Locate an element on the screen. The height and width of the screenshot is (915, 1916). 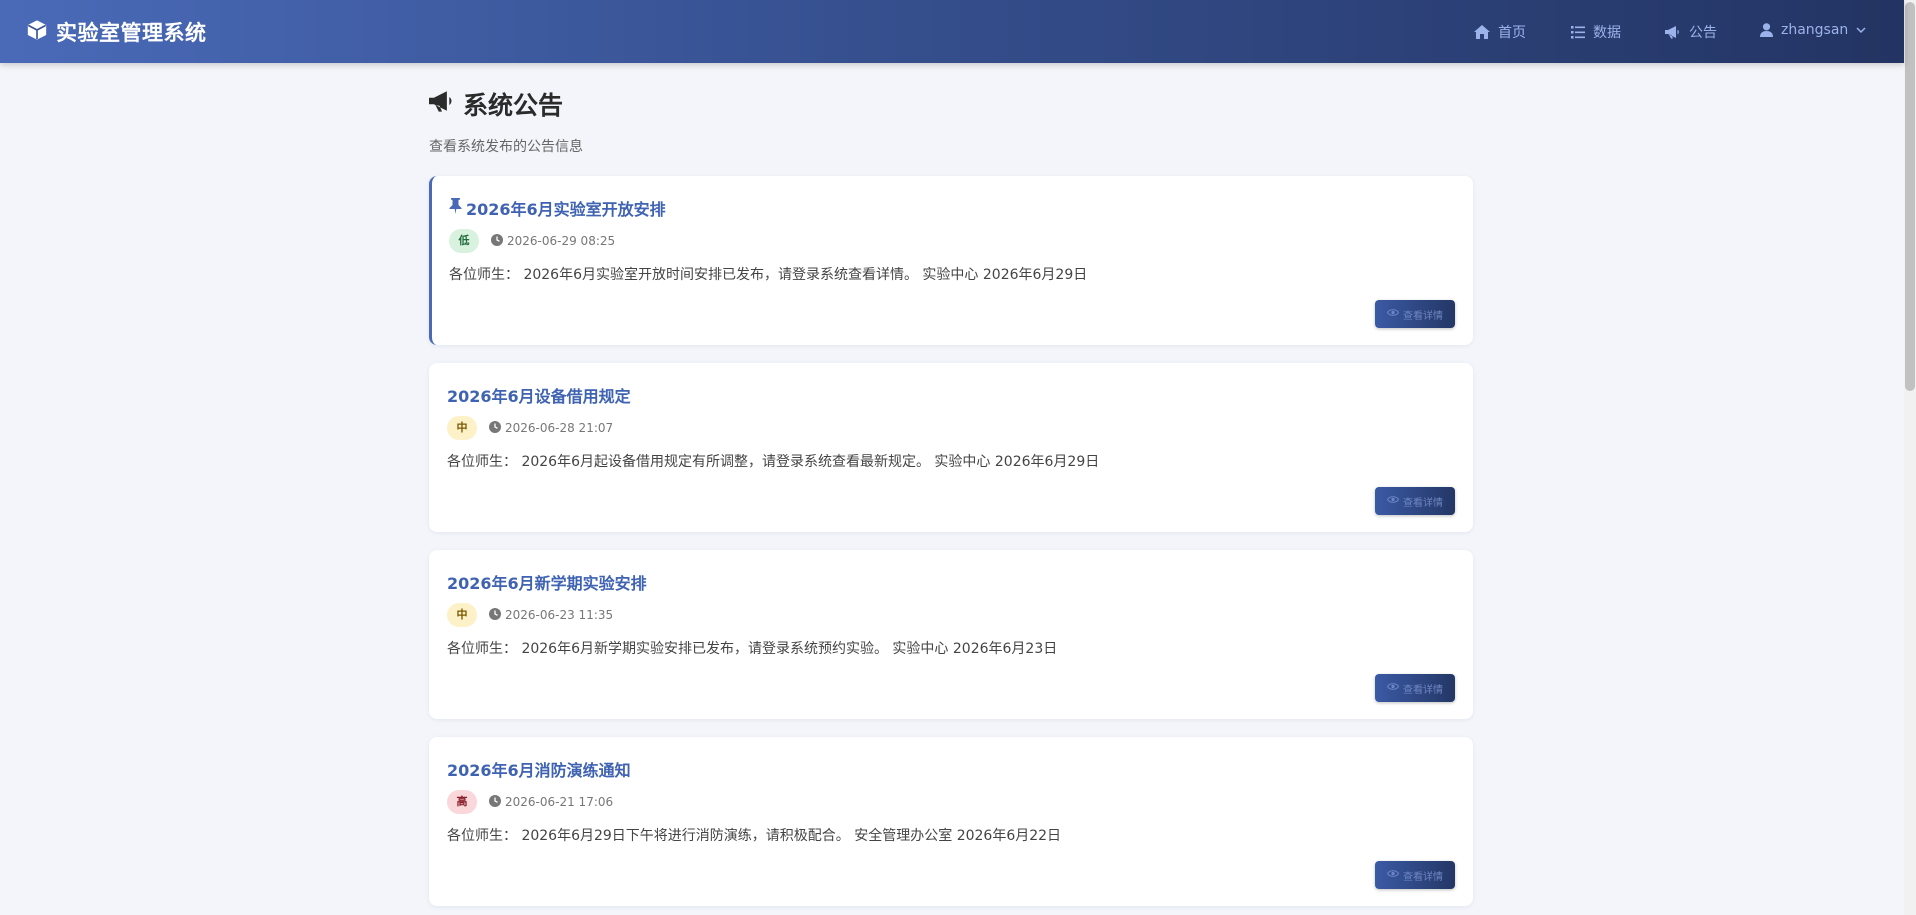
brand-title: 实验室管理系统 is located at coordinates (131, 32).